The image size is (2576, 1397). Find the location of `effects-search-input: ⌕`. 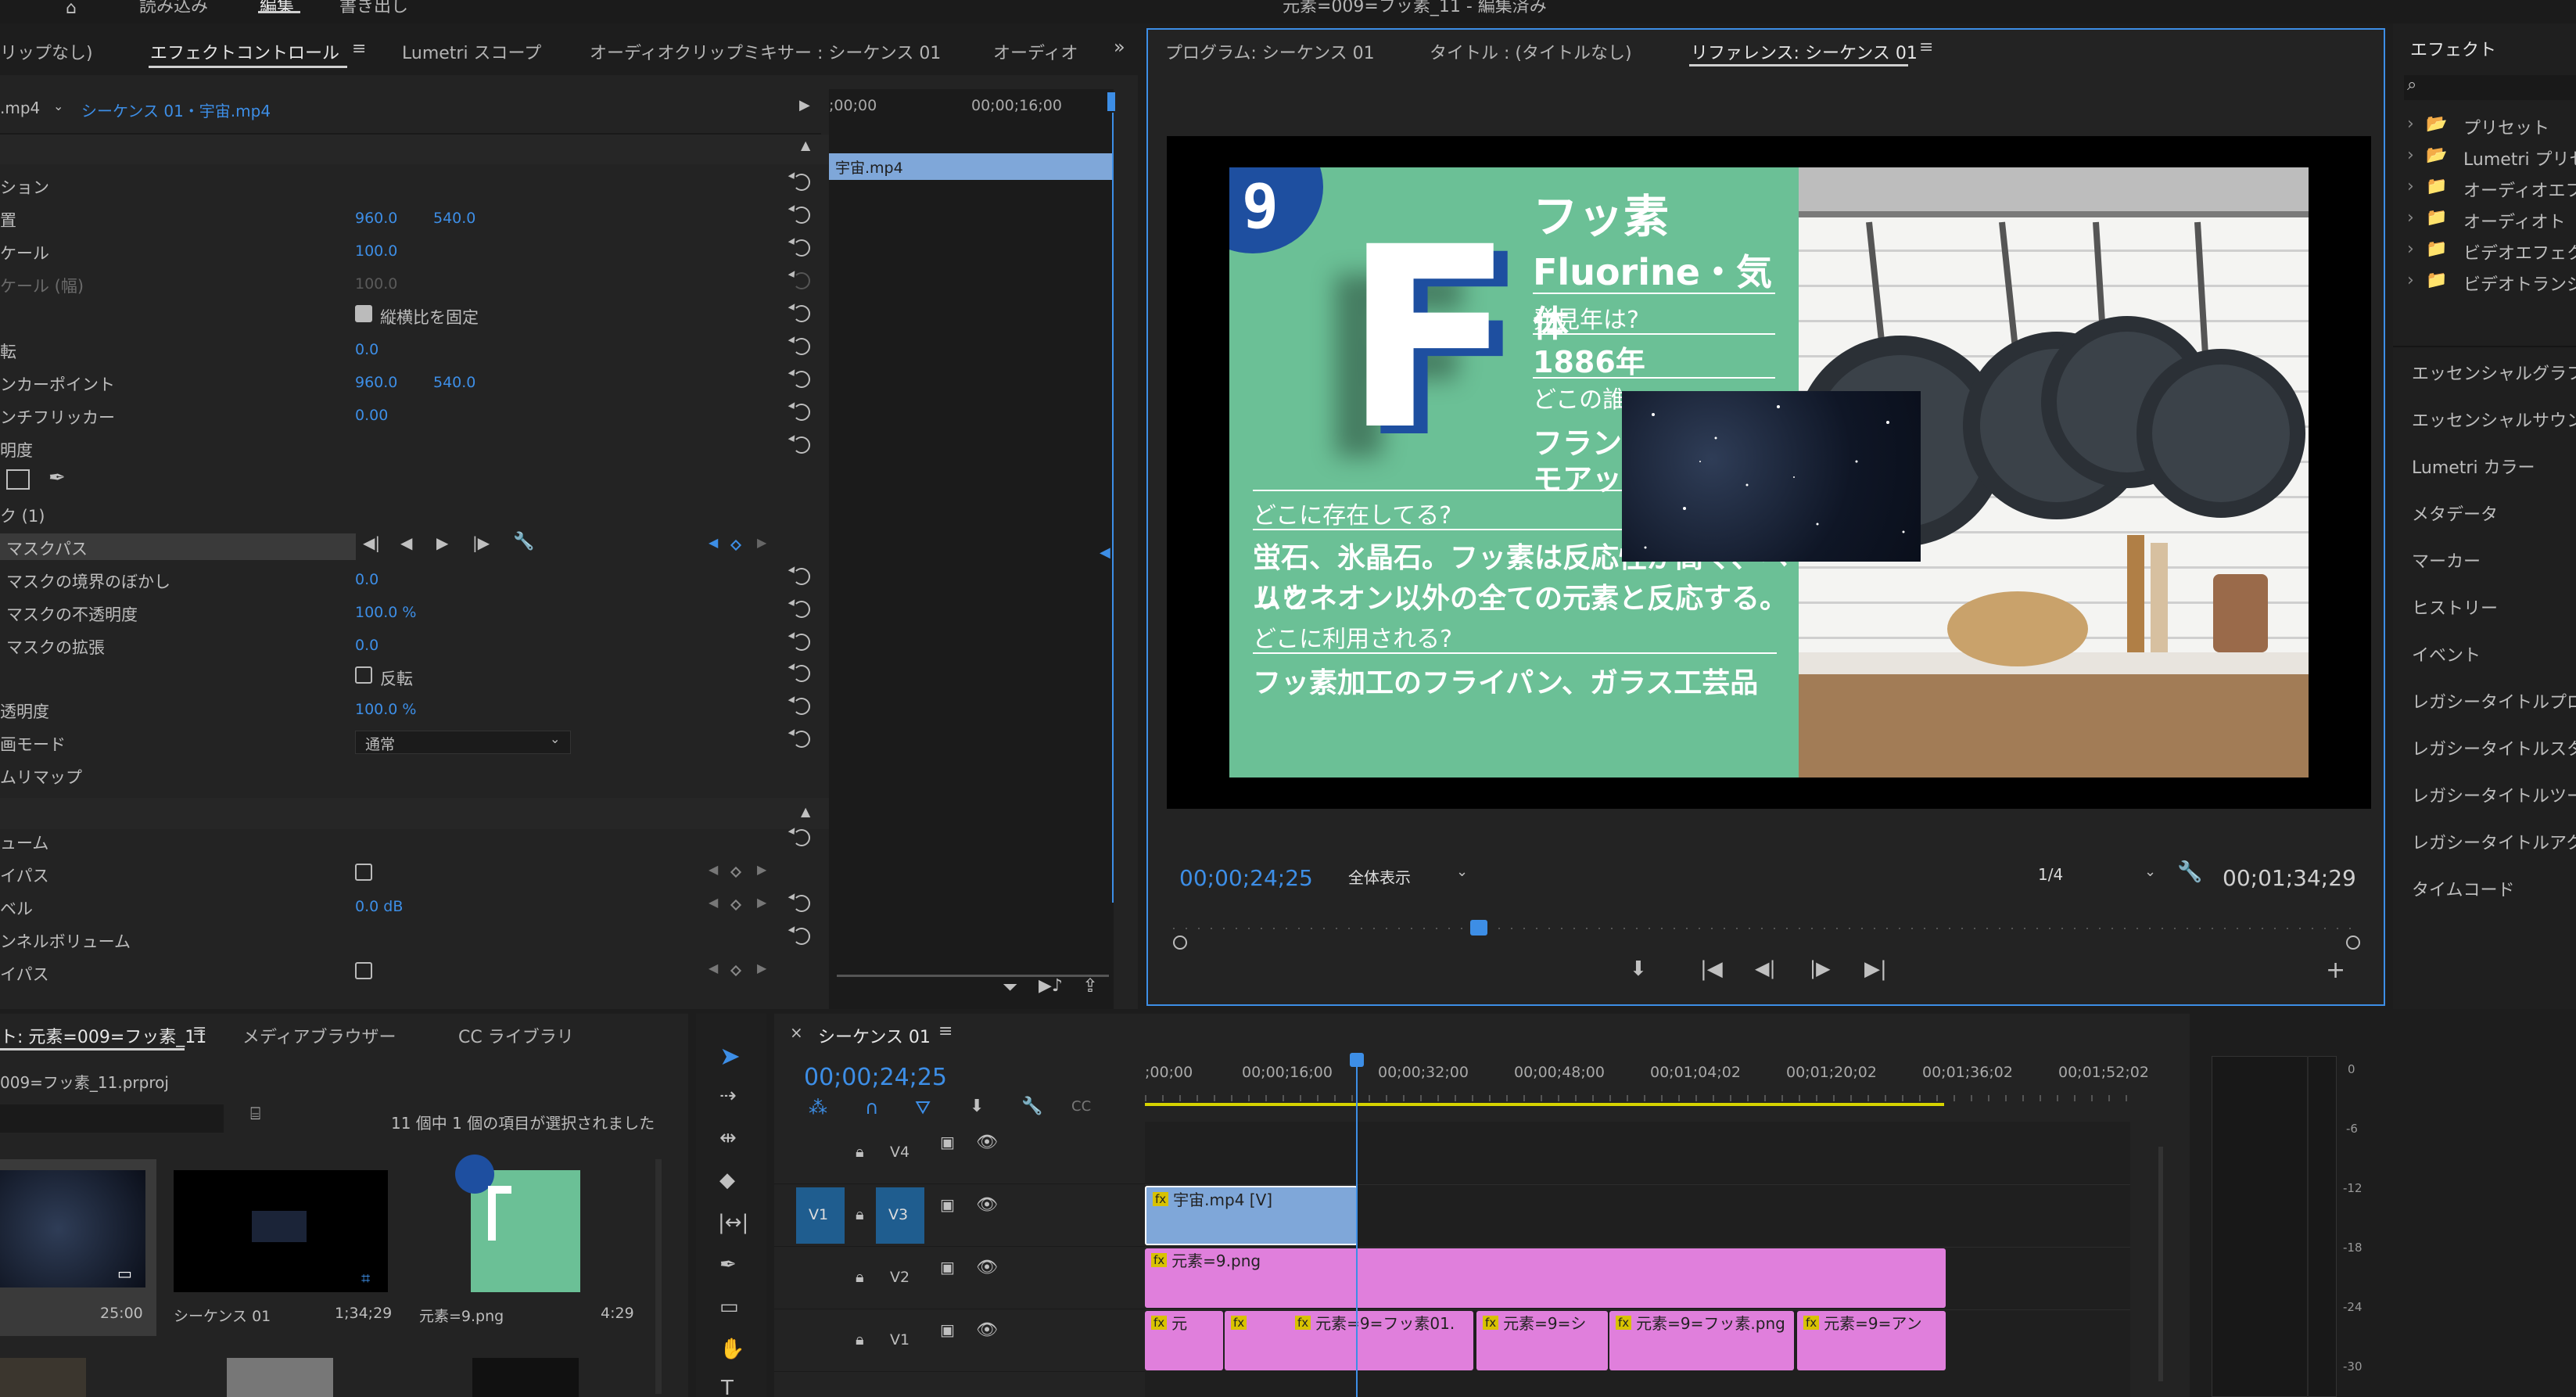

effects-search-input: ⌕ is located at coordinates (2490, 87).